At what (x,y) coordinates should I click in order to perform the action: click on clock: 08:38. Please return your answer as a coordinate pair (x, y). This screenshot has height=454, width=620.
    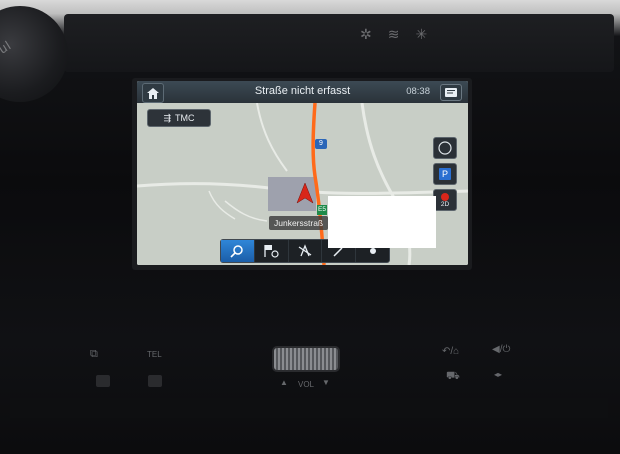
    Looking at the image, I should click on (418, 91).